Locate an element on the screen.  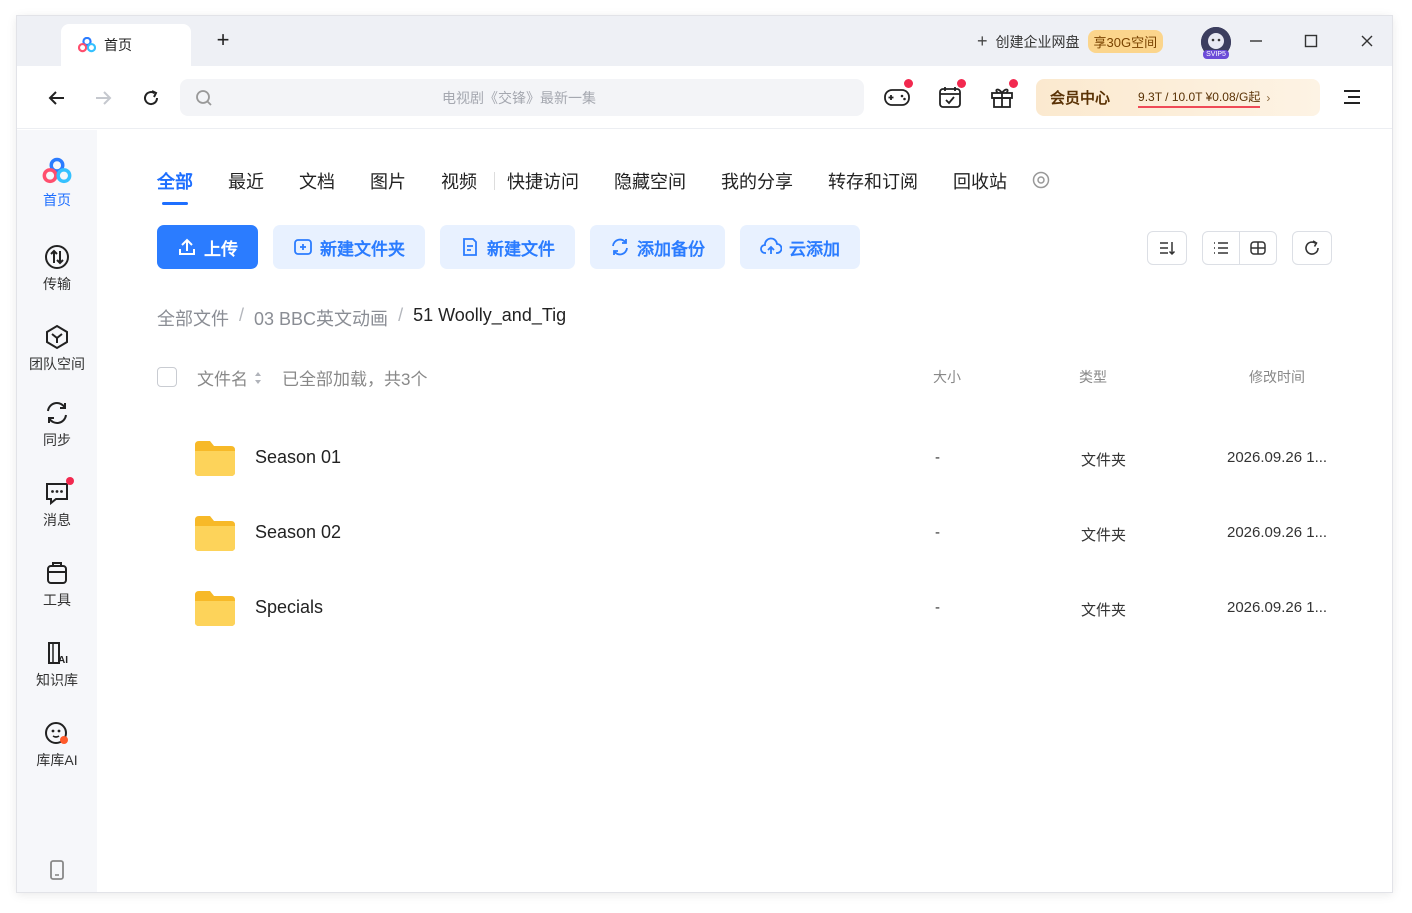
grid-view-icon is located at coordinates (1258, 248).